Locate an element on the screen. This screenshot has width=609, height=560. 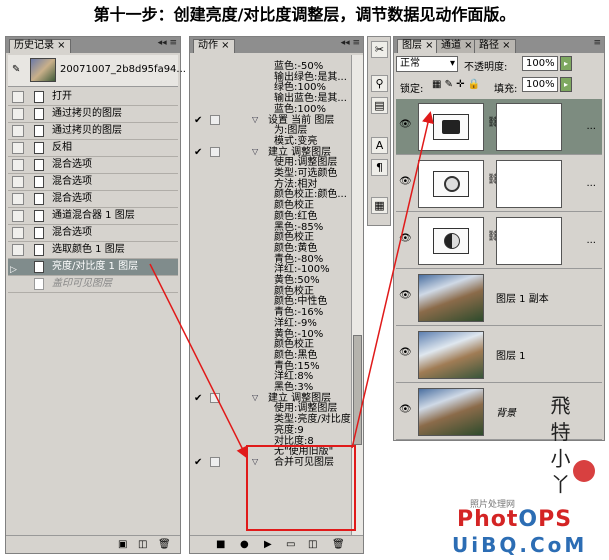
actions-menu-icon: ◂◂ ≡ is located at coordinates (350, 43).